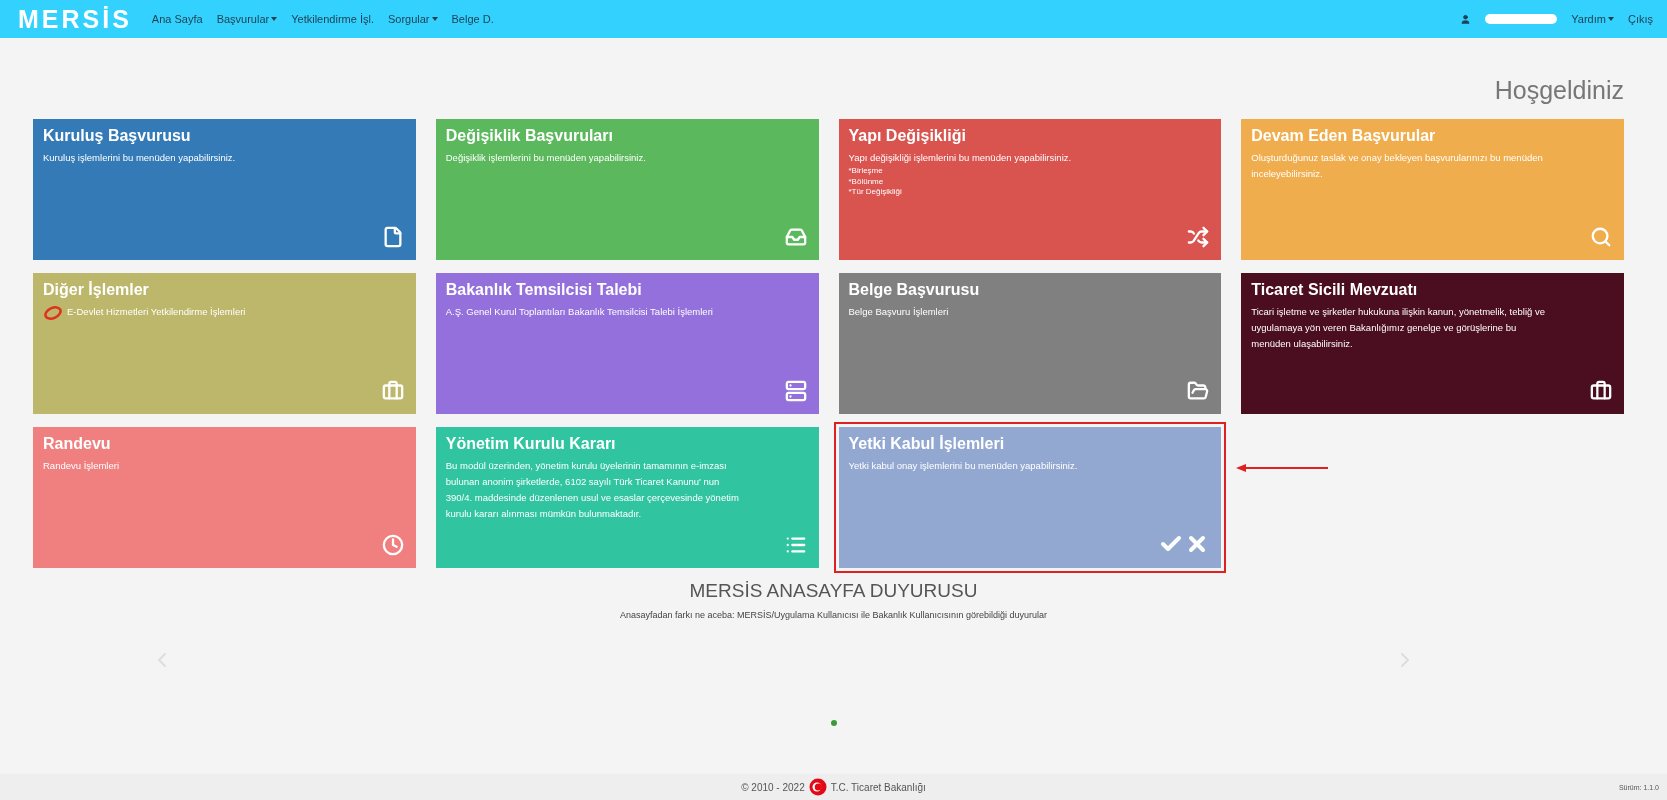 The height and width of the screenshot is (800, 1667). Describe the element at coordinates (544, 290) in the screenshot. I see `tile-title: Bakanlık Temsilcisi Talebi` at that location.